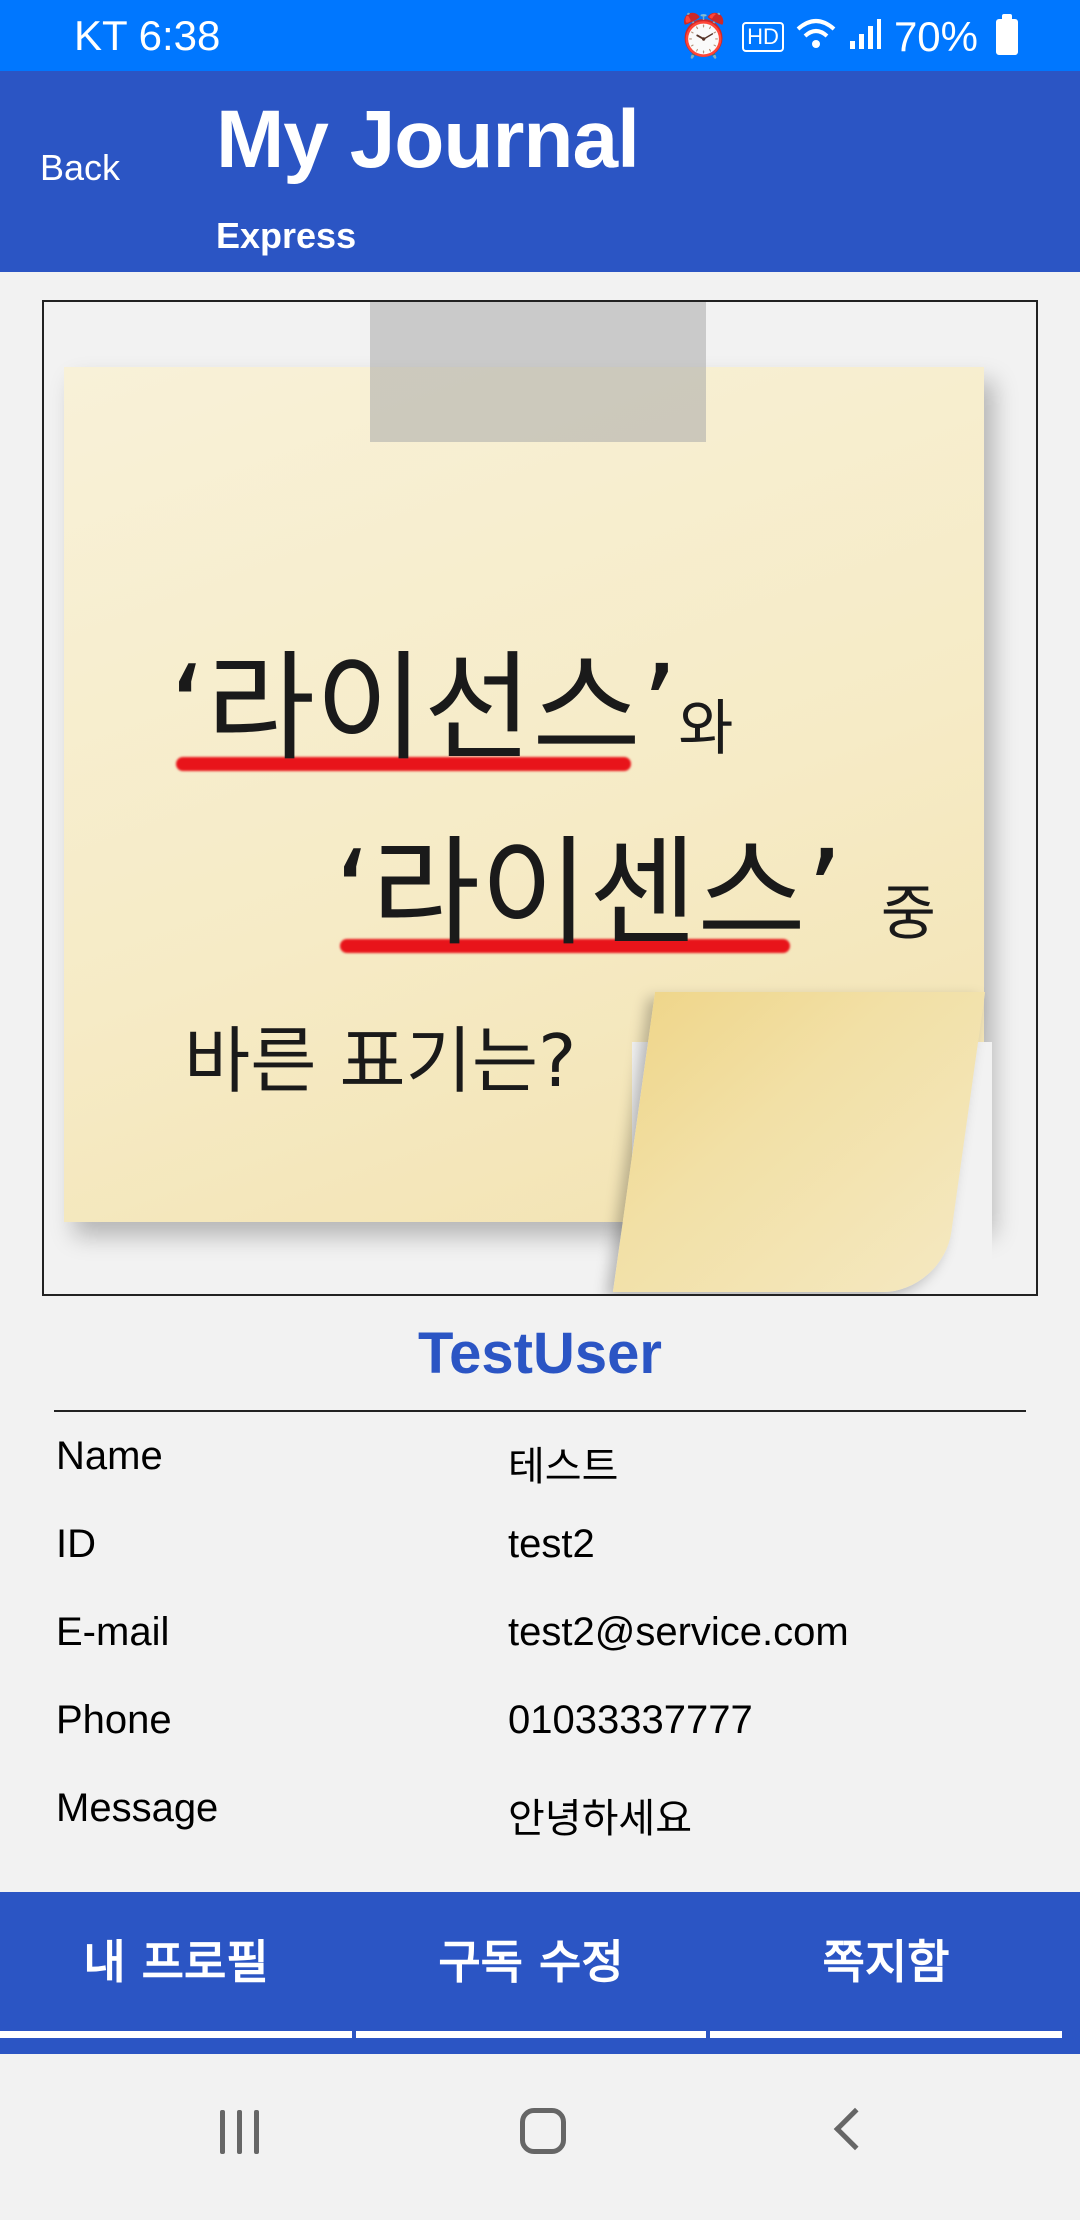  Describe the element at coordinates (543, 2137) in the screenshot. I see `home-icon` at that location.